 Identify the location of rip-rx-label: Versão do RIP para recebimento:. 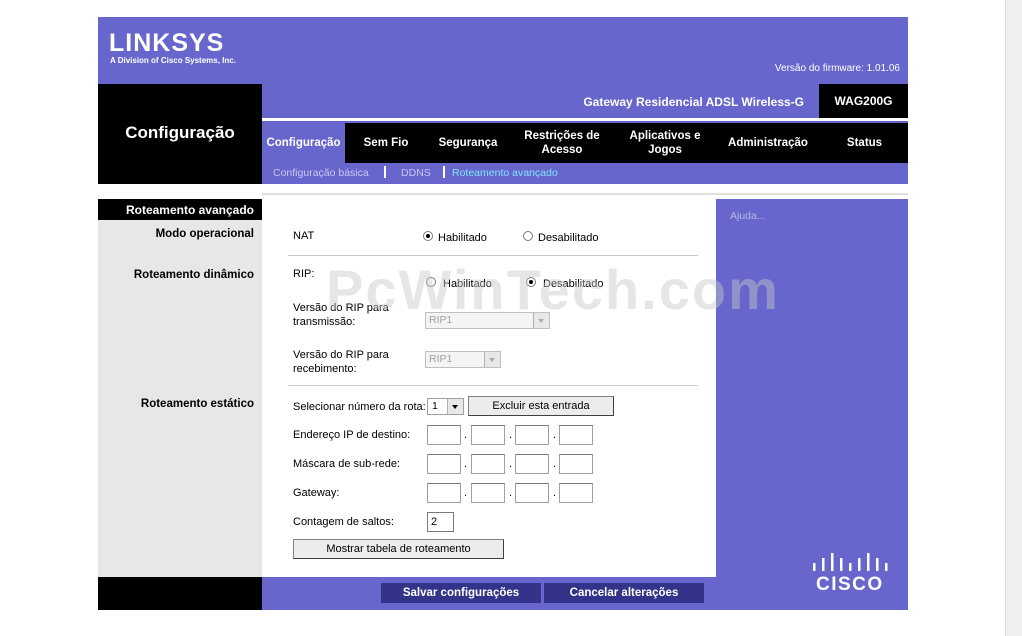
(341, 362).